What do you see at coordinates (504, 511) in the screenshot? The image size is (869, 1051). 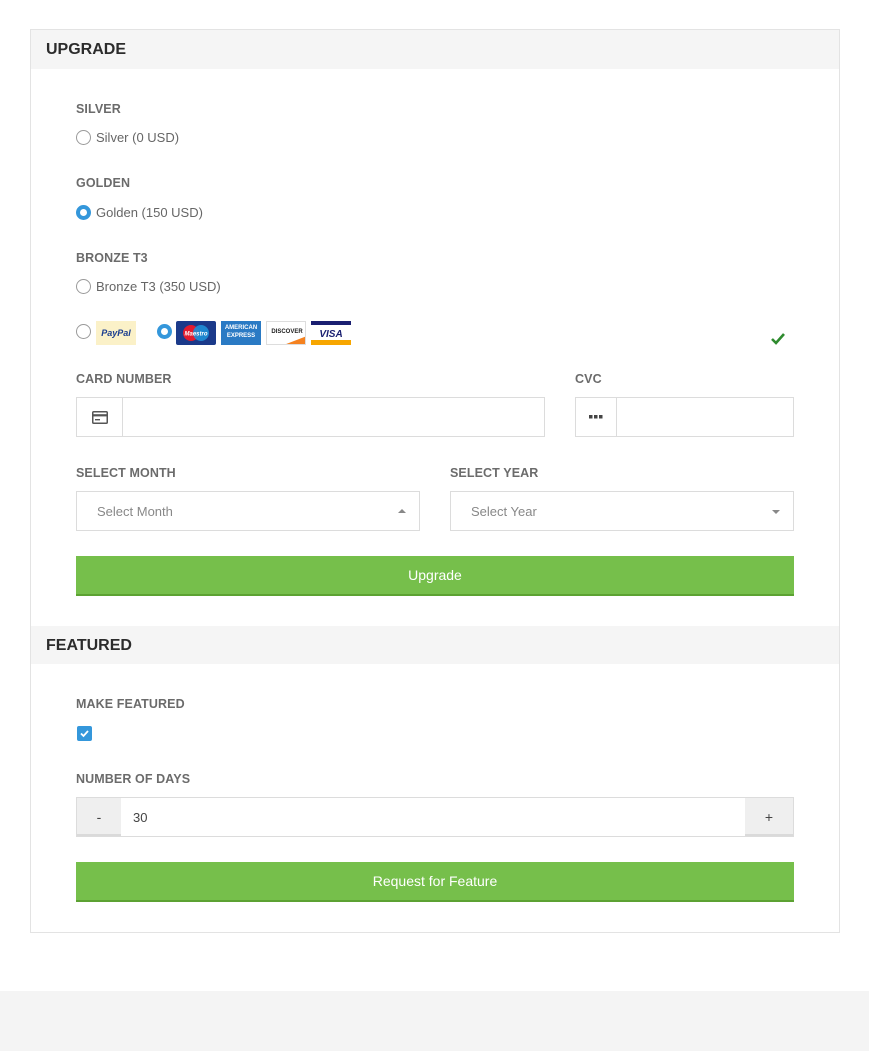 I see `year-select-value: Select Year` at bounding box center [504, 511].